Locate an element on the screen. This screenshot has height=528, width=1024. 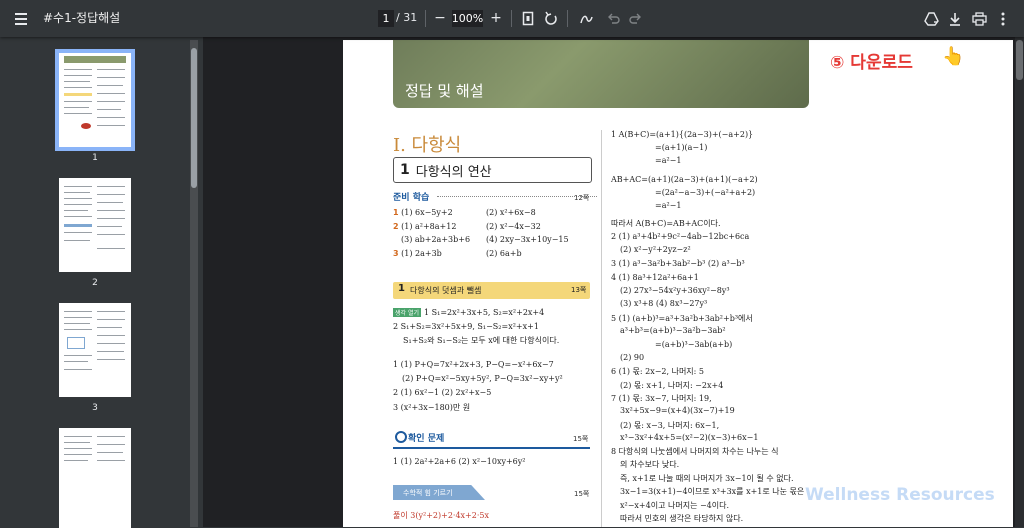
document-title: #수1-정답해설 is located at coordinates (82, 18).